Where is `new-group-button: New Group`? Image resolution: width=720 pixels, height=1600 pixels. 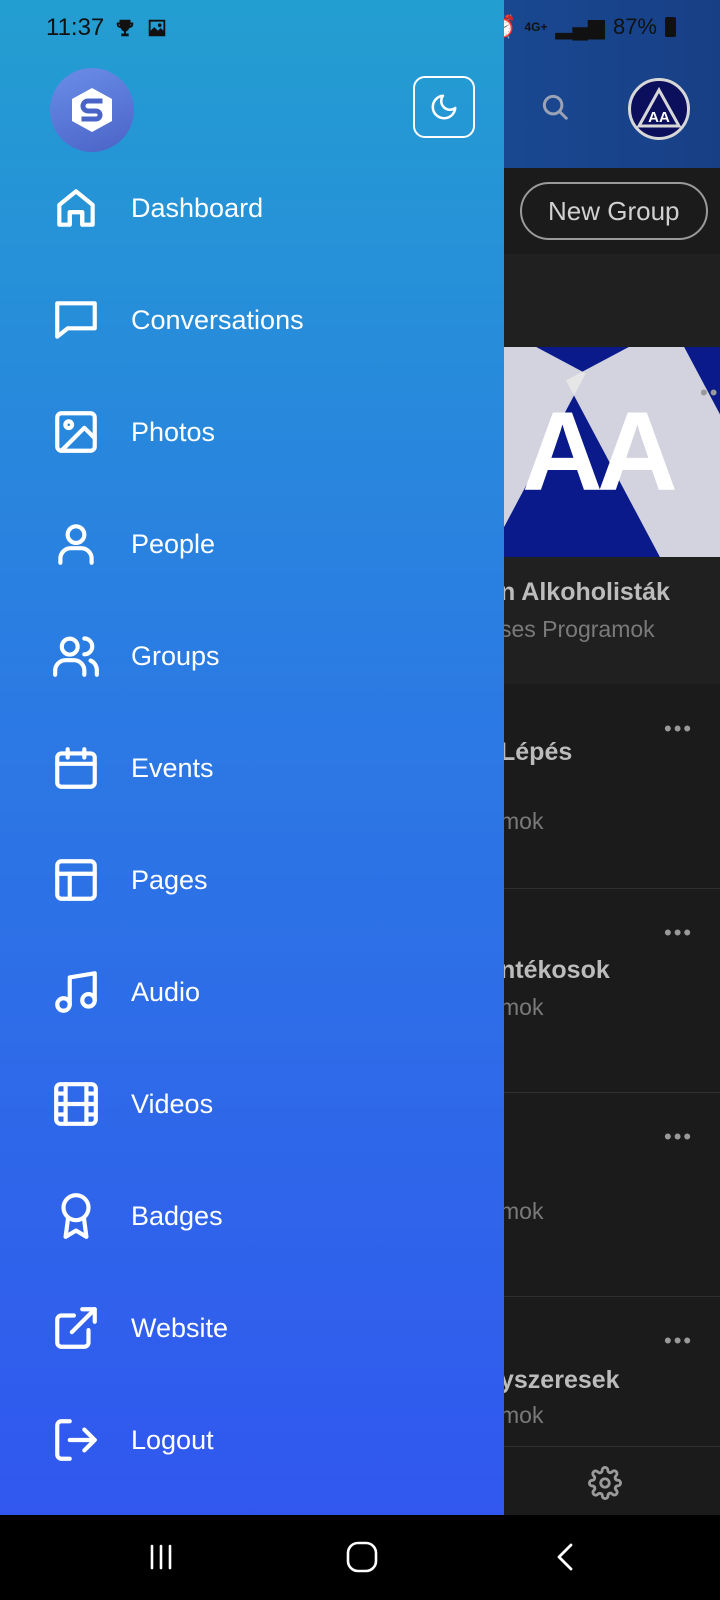
new-group-button: New Group is located at coordinates (614, 211).